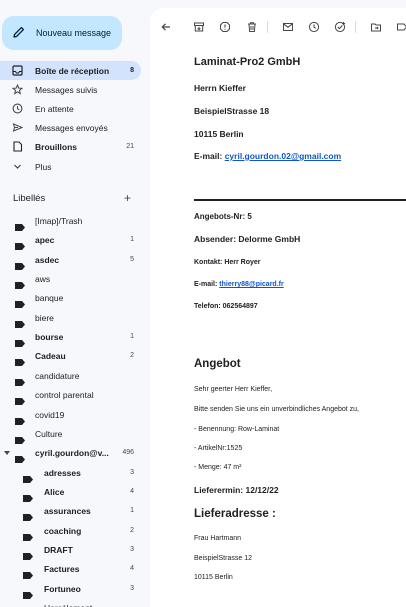 This screenshot has width=406, height=607. What do you see at coordinates (220, 88) in the screenshot?
I see `recipient-name: Herrn Kieffer` at bounding box center [220, 88].